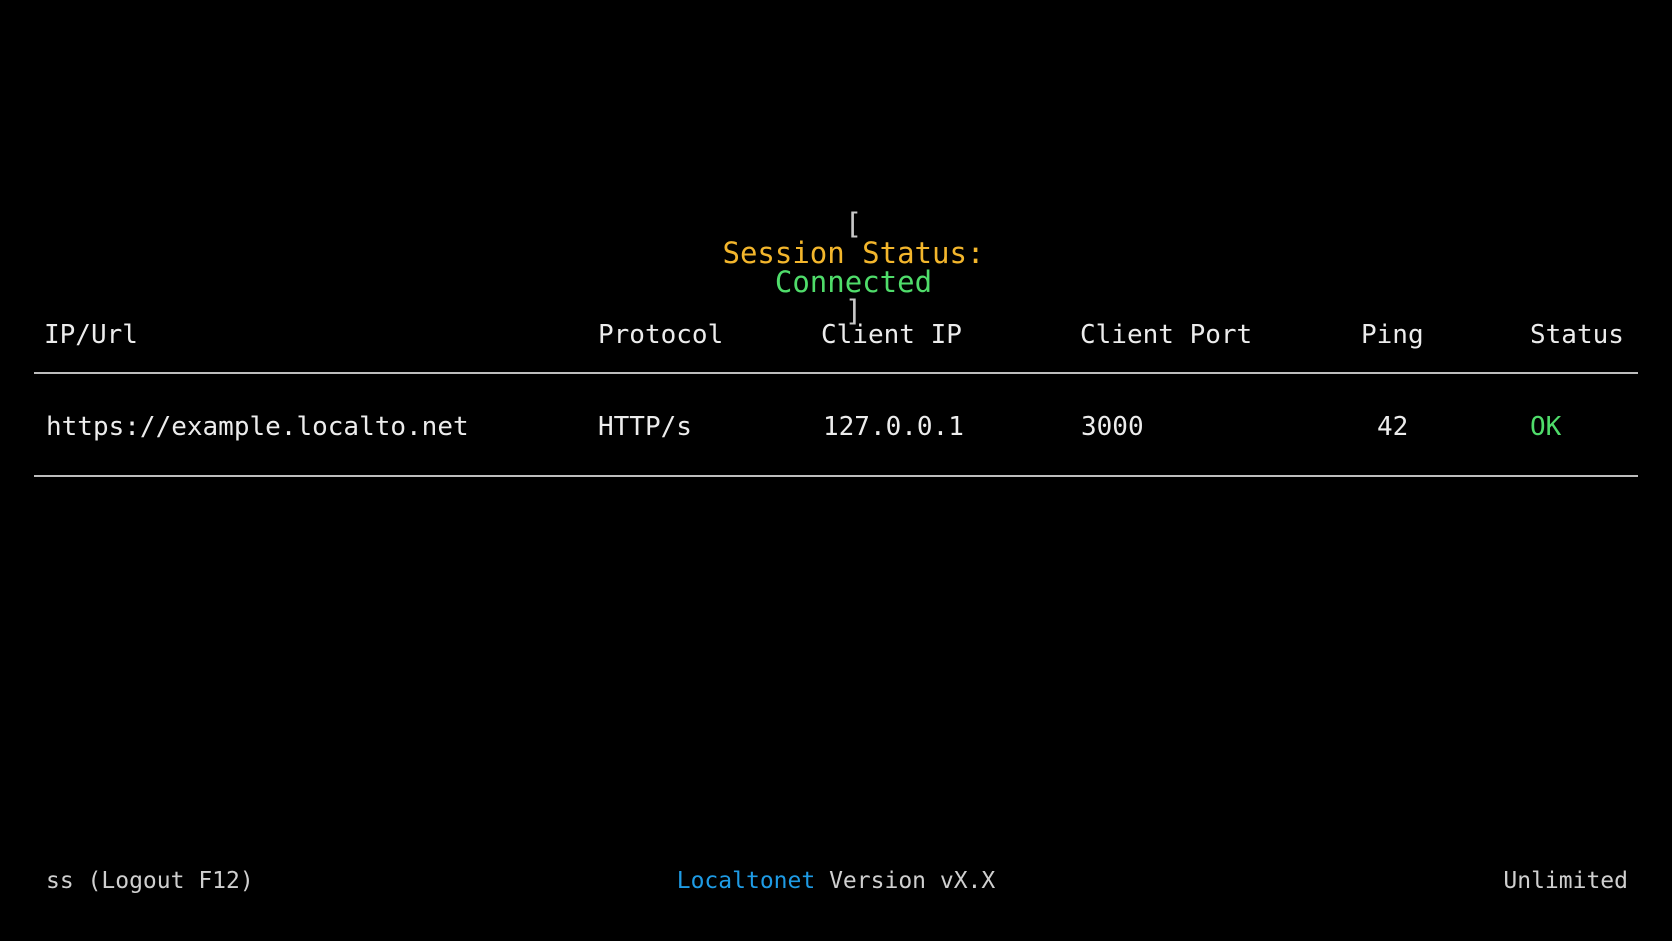 The height and width of the screenshot is (941, 1672). What do you see at coordinates (1166, 335) in the screenshot?
I see `header-client-port: Client Port` at bounding box center [1166, 335].